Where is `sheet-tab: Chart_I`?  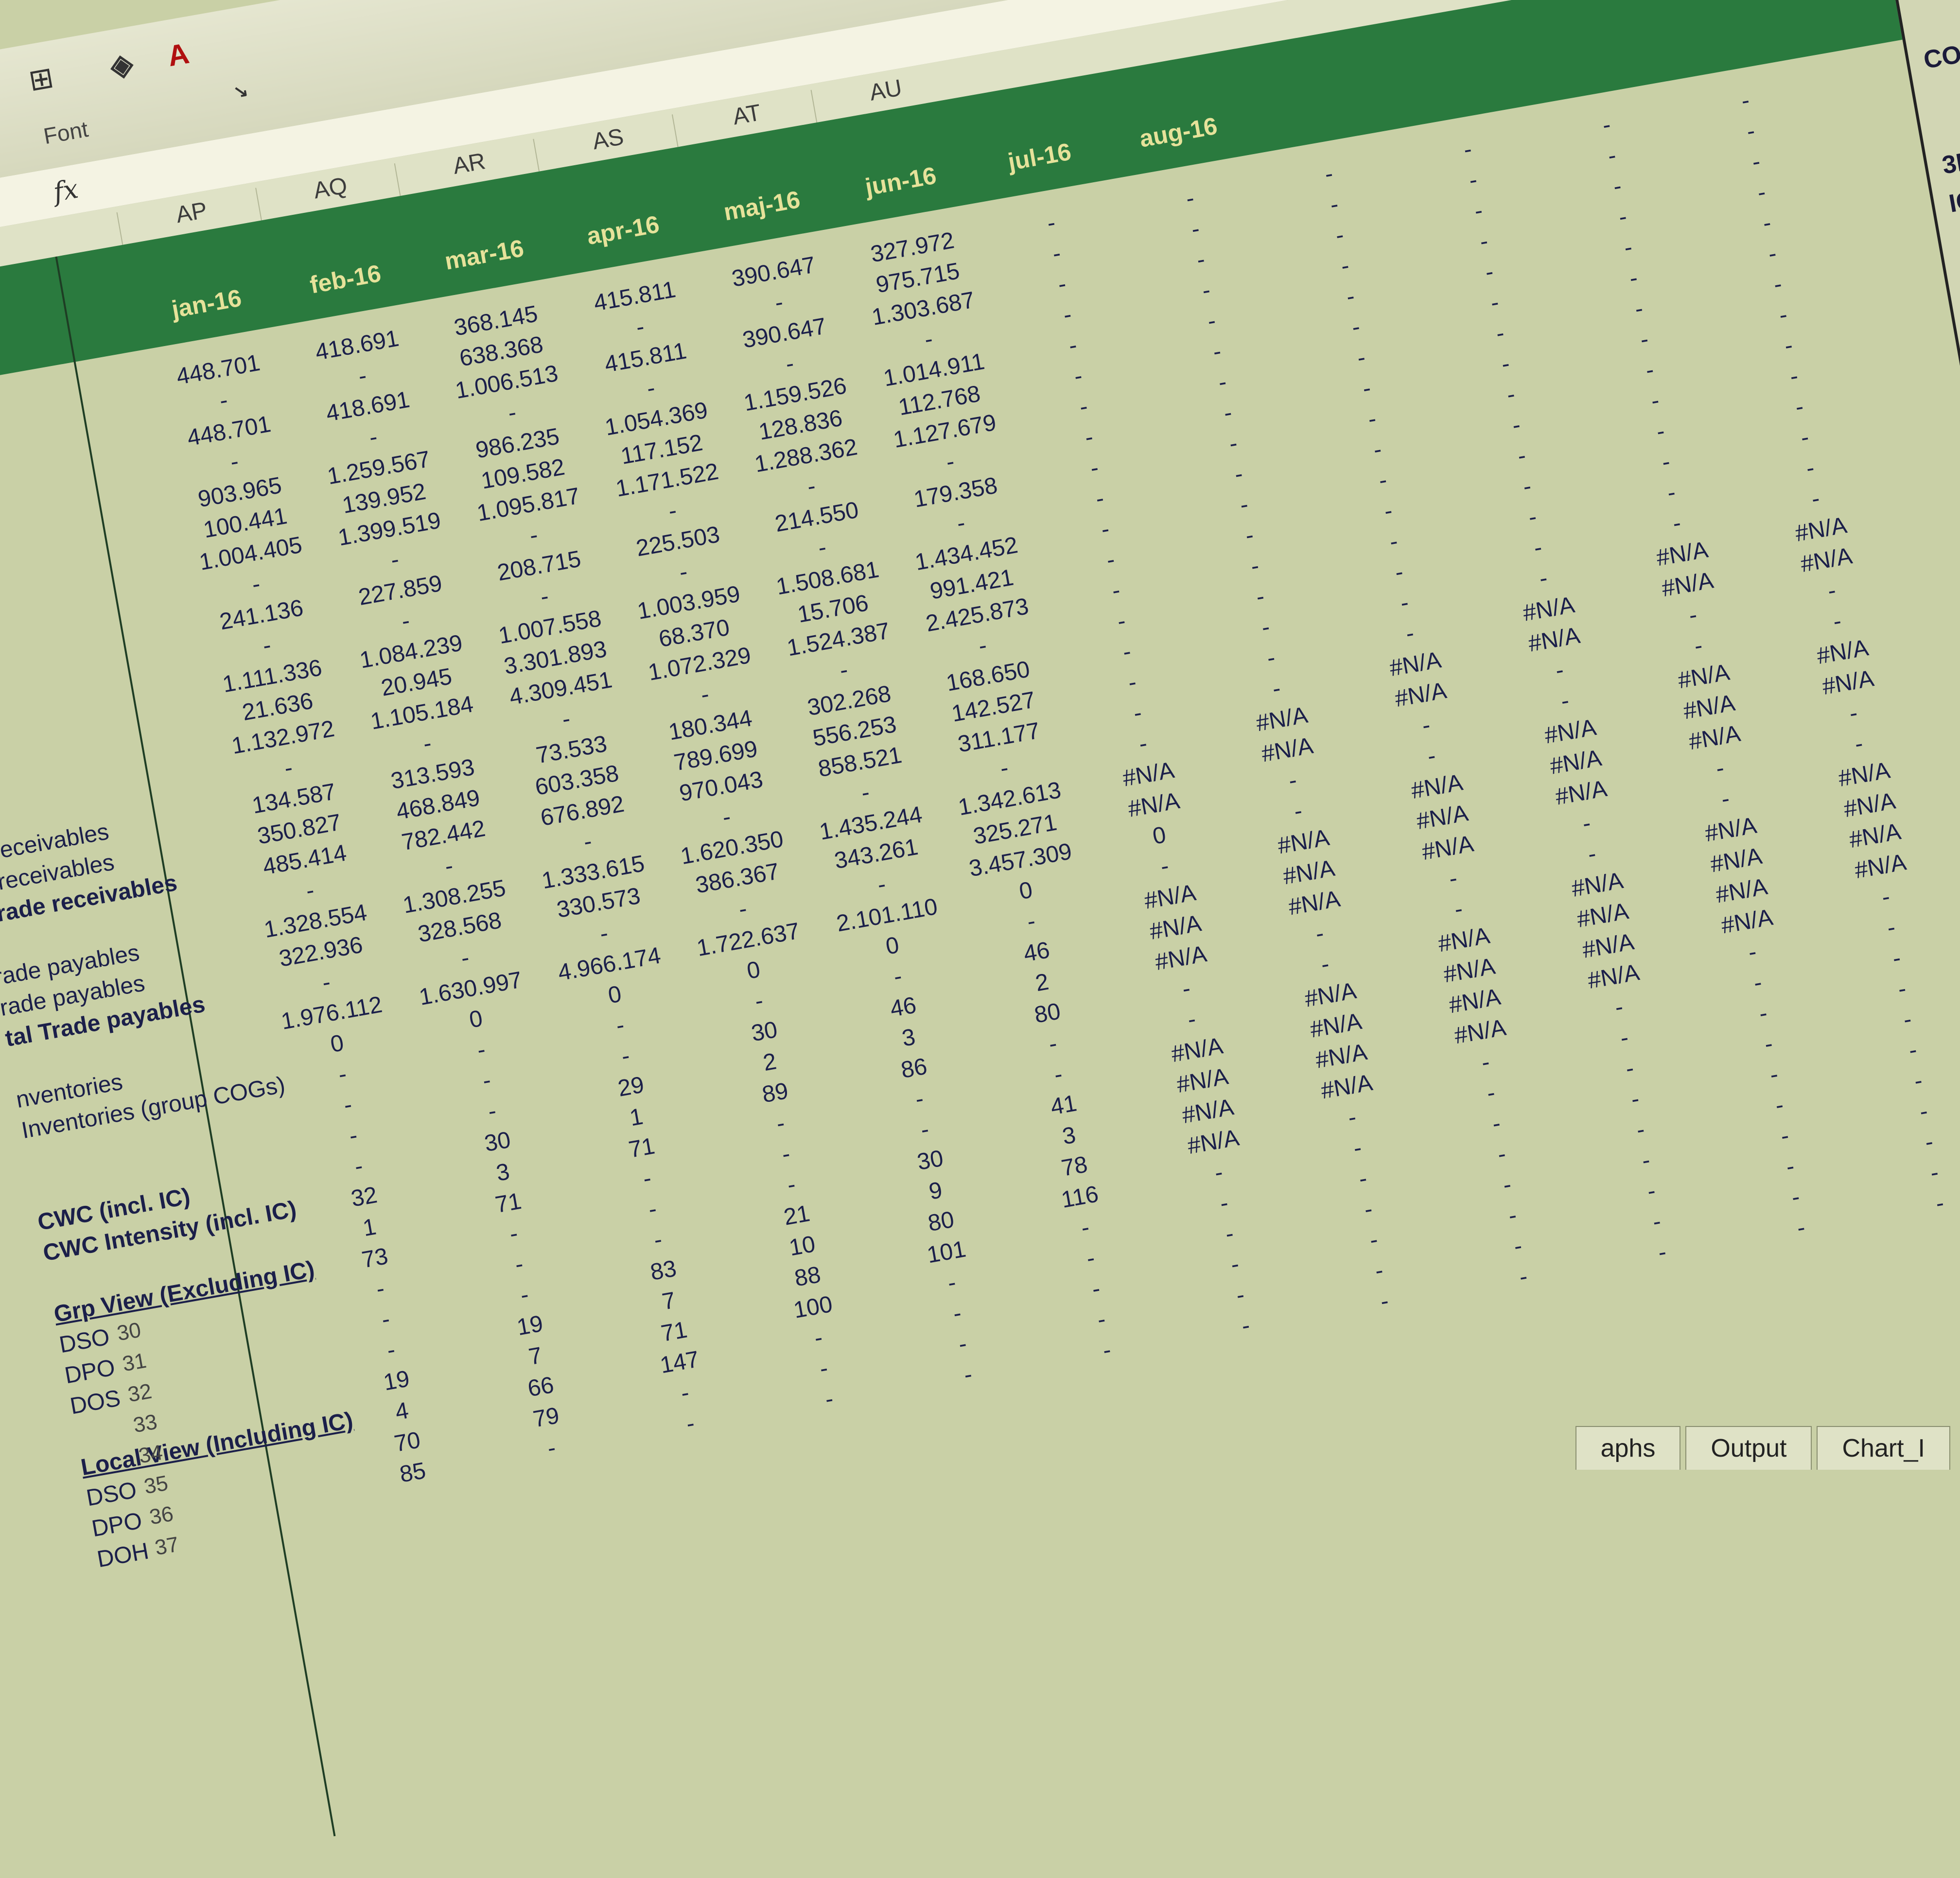 sheet-tab: Chart_I is located at coordinates (1883, 1448).